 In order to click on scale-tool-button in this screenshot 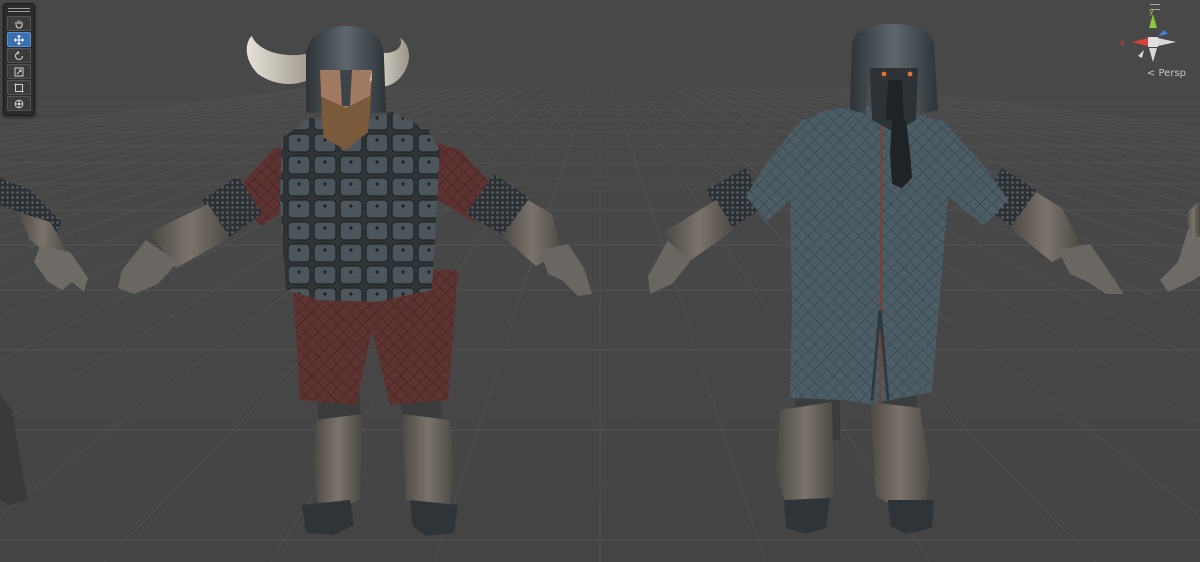, I will do `click(19, 71)`.